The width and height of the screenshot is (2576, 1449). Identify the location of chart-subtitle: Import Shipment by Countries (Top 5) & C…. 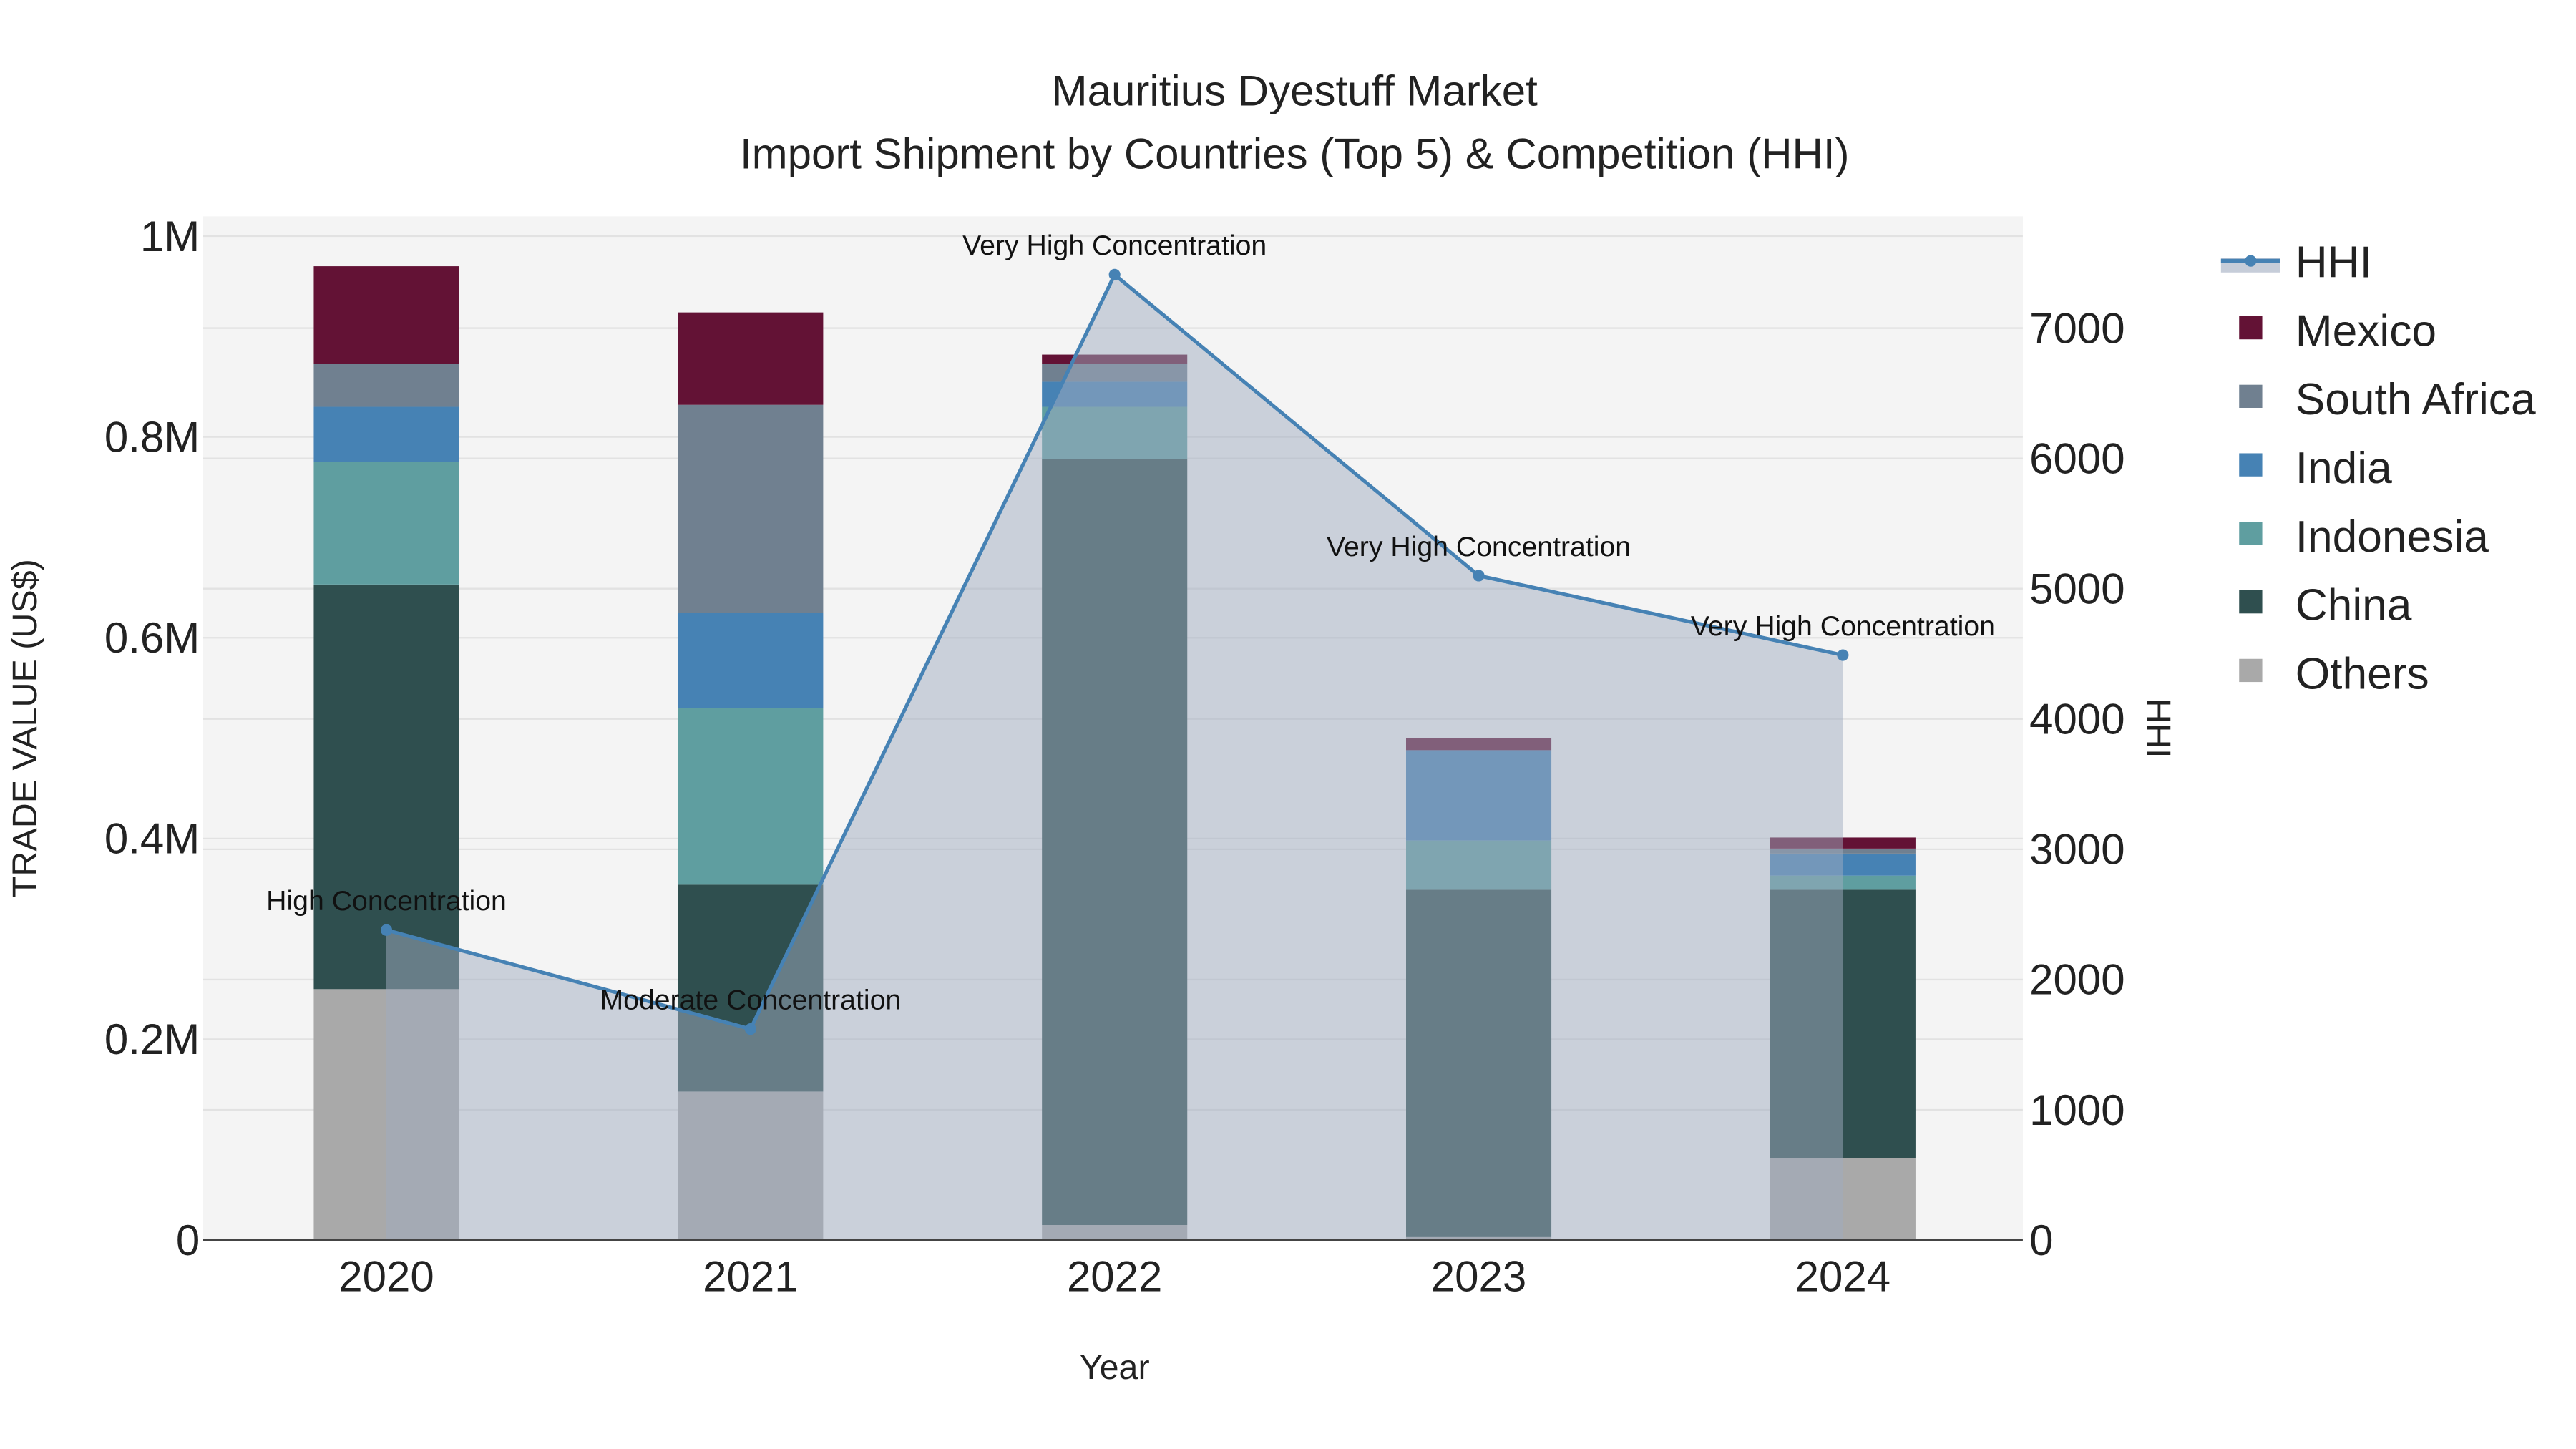
(1295, 153).